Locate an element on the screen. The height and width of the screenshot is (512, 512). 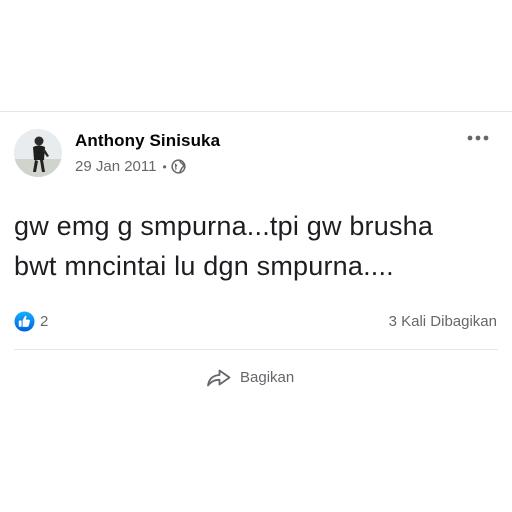
like-icon is located at coordinates (24, 321).